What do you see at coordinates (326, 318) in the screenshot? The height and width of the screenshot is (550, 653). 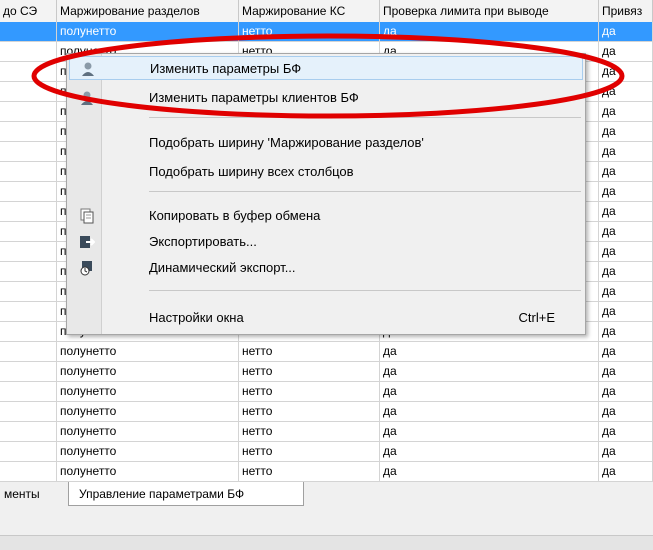 I see `menu-item-window-settings: Настройки окна Ctrl+E` at bounding box center [326, 318].